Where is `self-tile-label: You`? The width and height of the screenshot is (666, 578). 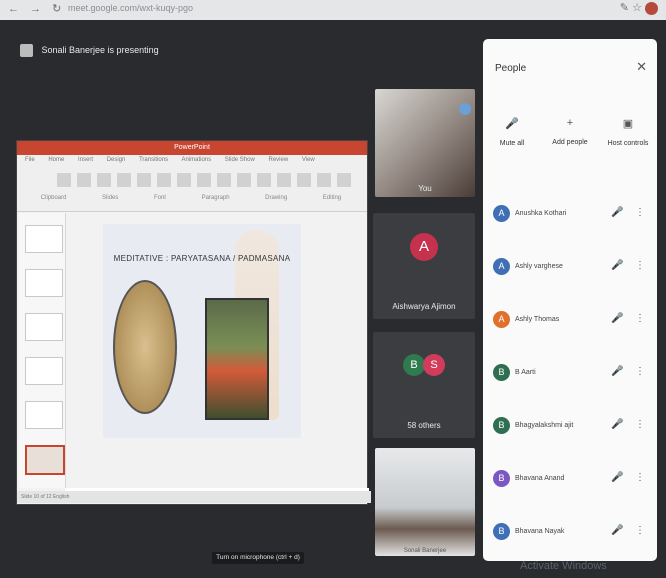 self-tile-label: You is located at coordinates (425, 188).